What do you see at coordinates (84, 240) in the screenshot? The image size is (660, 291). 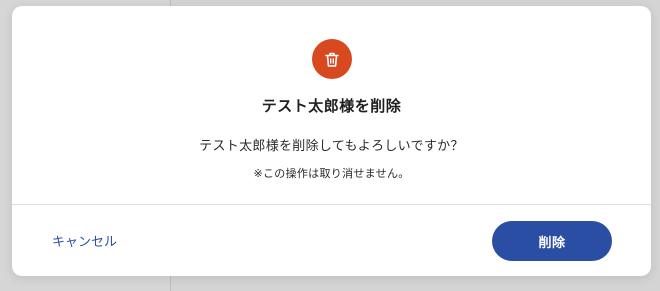 I see `cancel-button: キャンセル` at bounding box center [84, 240].